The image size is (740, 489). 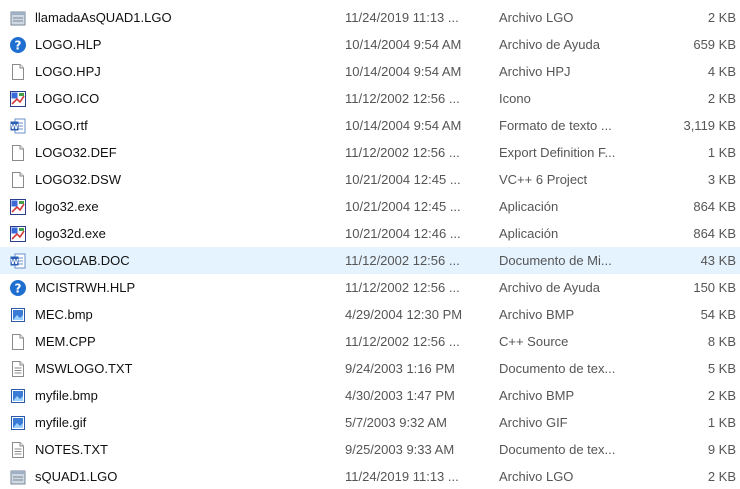 What do you see at coordinates (68, 71) in the screenshot?
I see `file-name: LOGO.HPJ` at bounding box center [68, 71].